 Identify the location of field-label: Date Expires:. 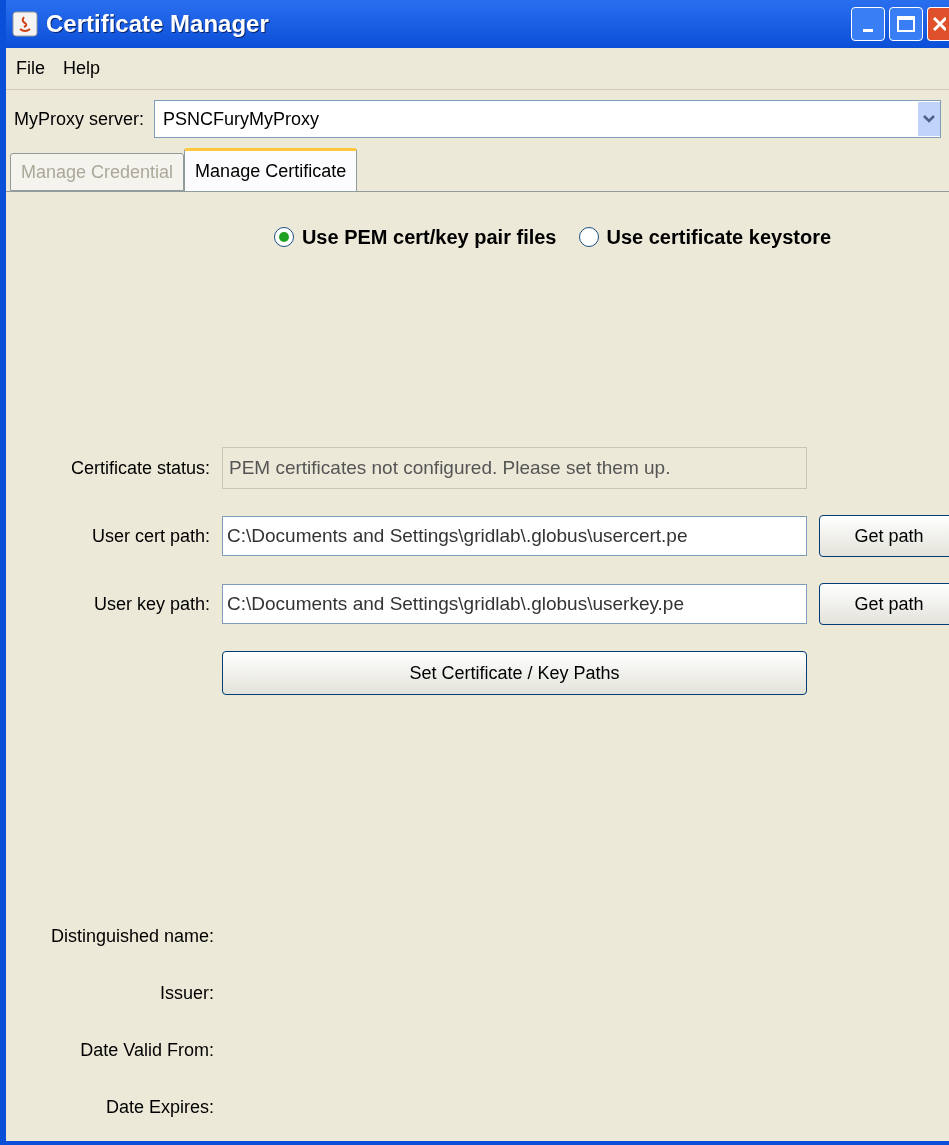
(159, 1107).